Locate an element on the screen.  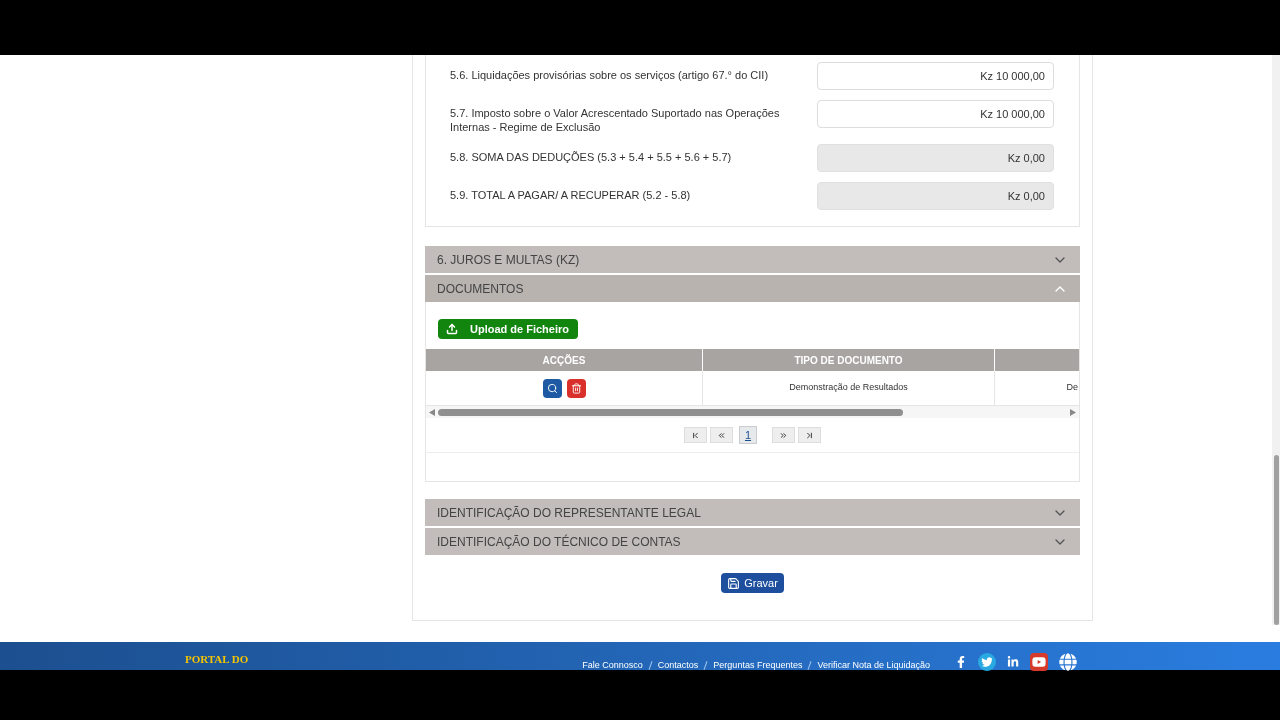
delete-button is located at coordinates (576, 388).